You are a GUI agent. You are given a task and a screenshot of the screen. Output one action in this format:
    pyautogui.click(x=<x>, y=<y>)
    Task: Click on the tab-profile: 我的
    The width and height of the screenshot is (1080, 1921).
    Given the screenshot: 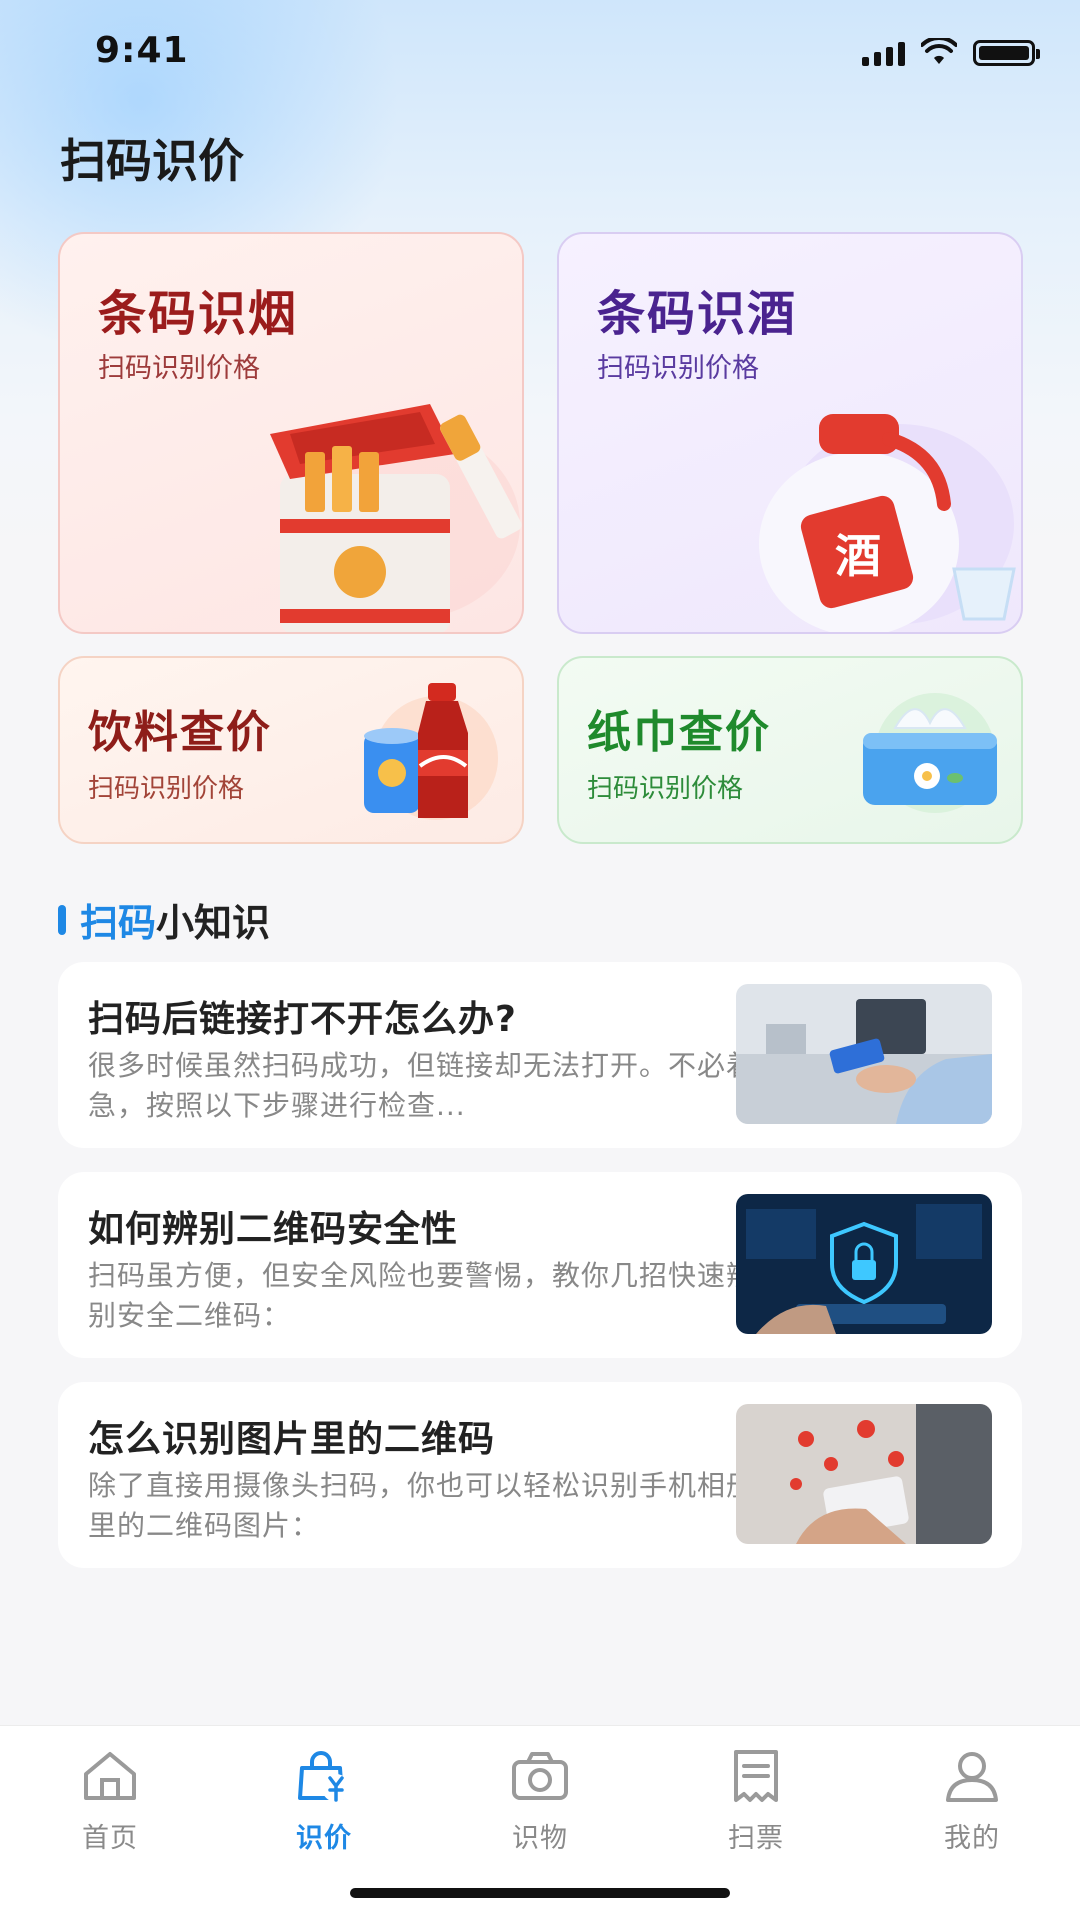 What is the action you would take?
    pyautogui.click(x=972, y=1801)
    